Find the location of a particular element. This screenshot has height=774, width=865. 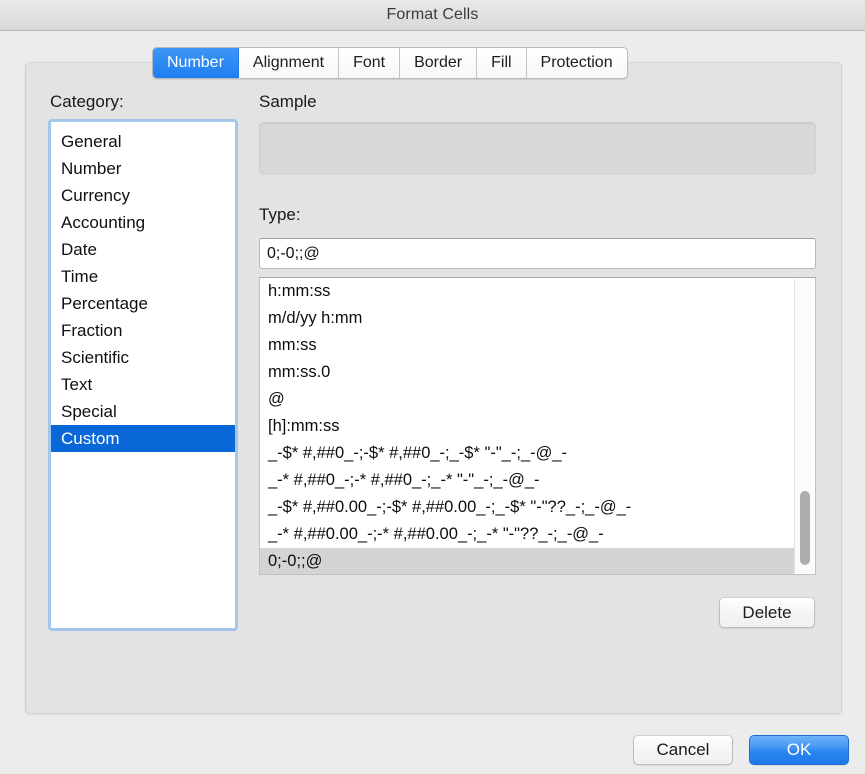

tab-font: Font is located at coordinates (370, 63).